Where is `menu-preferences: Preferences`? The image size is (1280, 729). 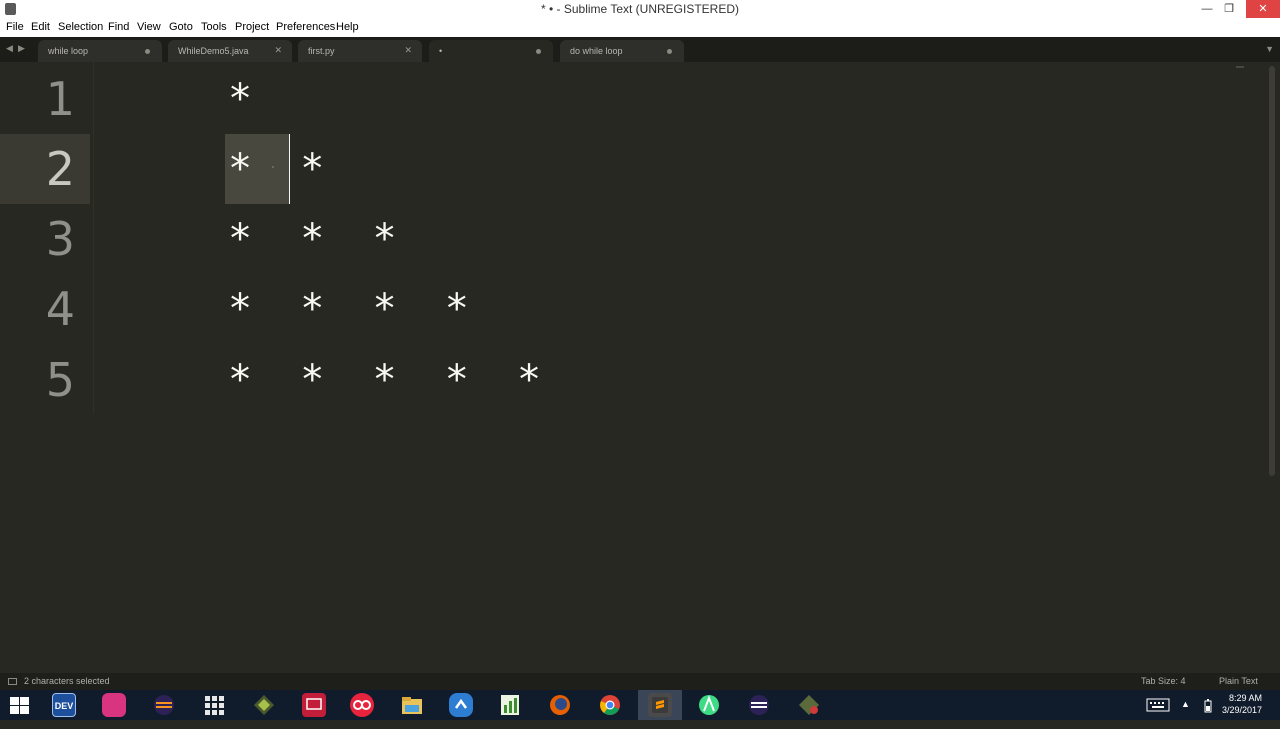
menu-preferences: Preferences is located at coordinates (305, 27).